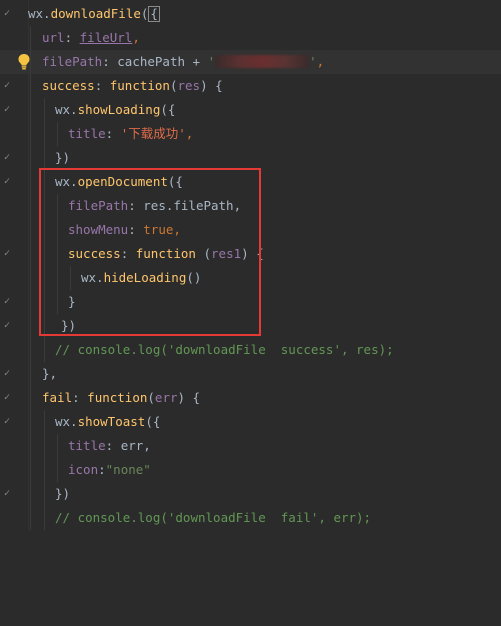 Image resolution: width=501 pixels, height=626 pixels. I want to click on matched-brace: {, so click(154, 14).